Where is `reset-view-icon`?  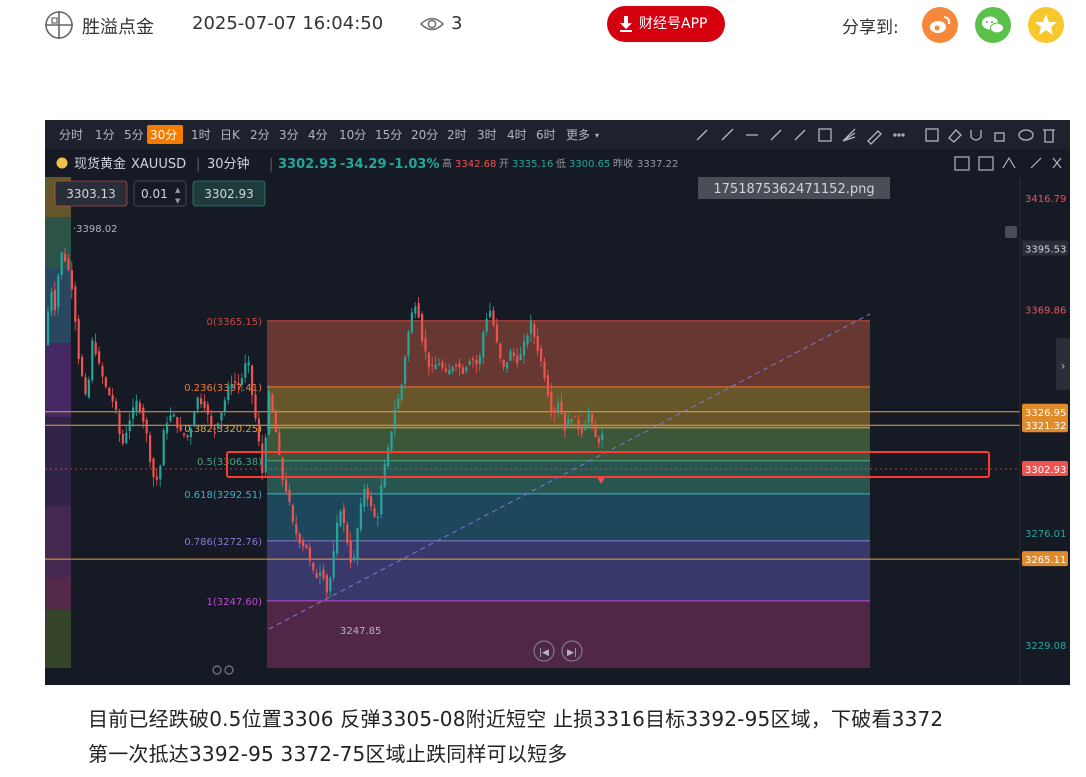 reset-view-icon is located at coordinates (217, 670).